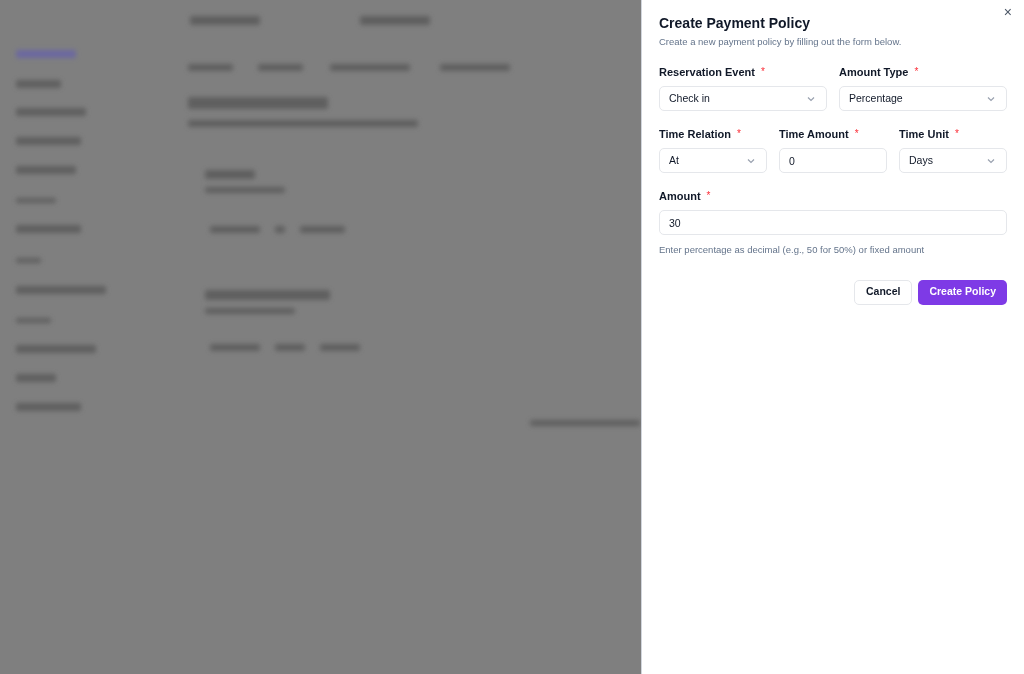 This screenshot has width=1024, height=674. What do you see at coordinates (707, 72) in the screenshot?
I see `field-label: Reservation Event` at bounding box center [707, 72].